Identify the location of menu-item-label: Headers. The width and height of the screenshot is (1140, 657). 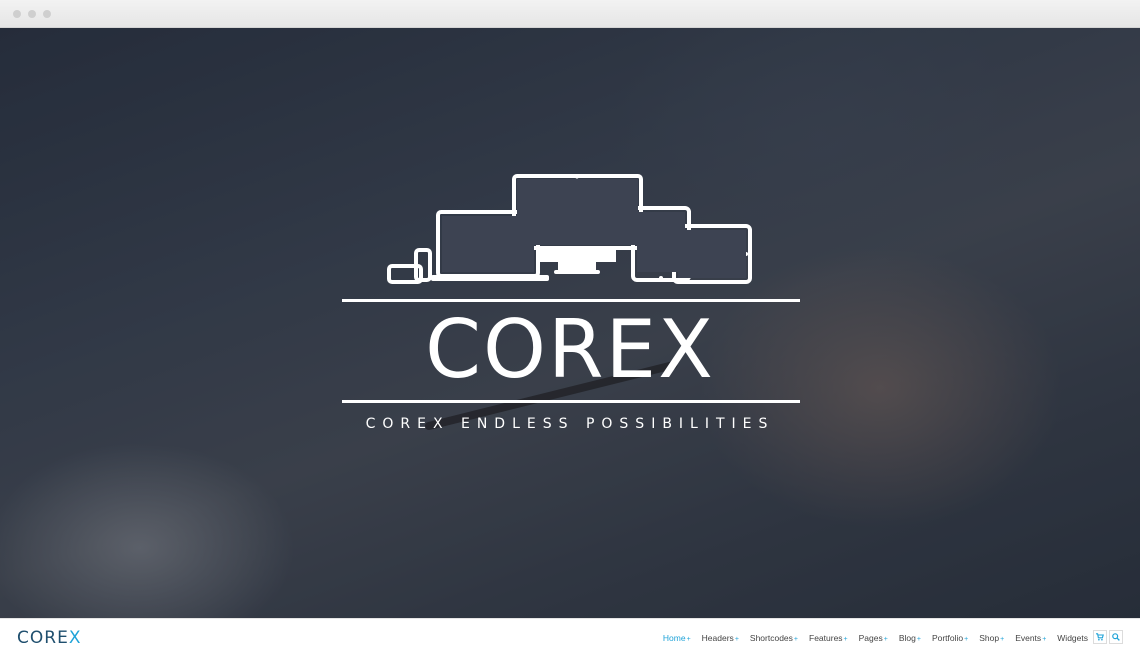
(717, 638).